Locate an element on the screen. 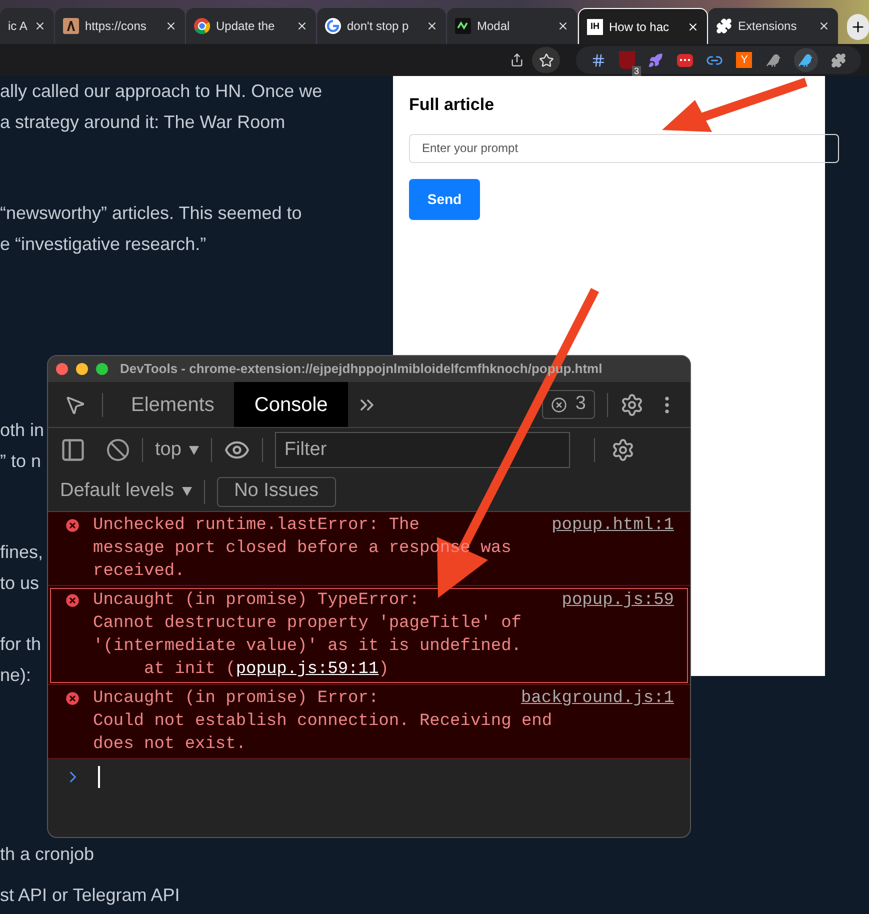 The width and height of the screenshot is (869, 914). star-icon is located at coordinates (546, 60).